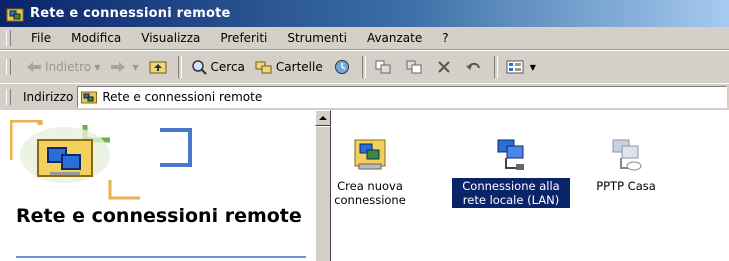 This screenshot has height=261, width=729. What do you see at coordinates (323, 193) in the screenshot?
I see `scroll-thumb` at bounding box center [323, 193].